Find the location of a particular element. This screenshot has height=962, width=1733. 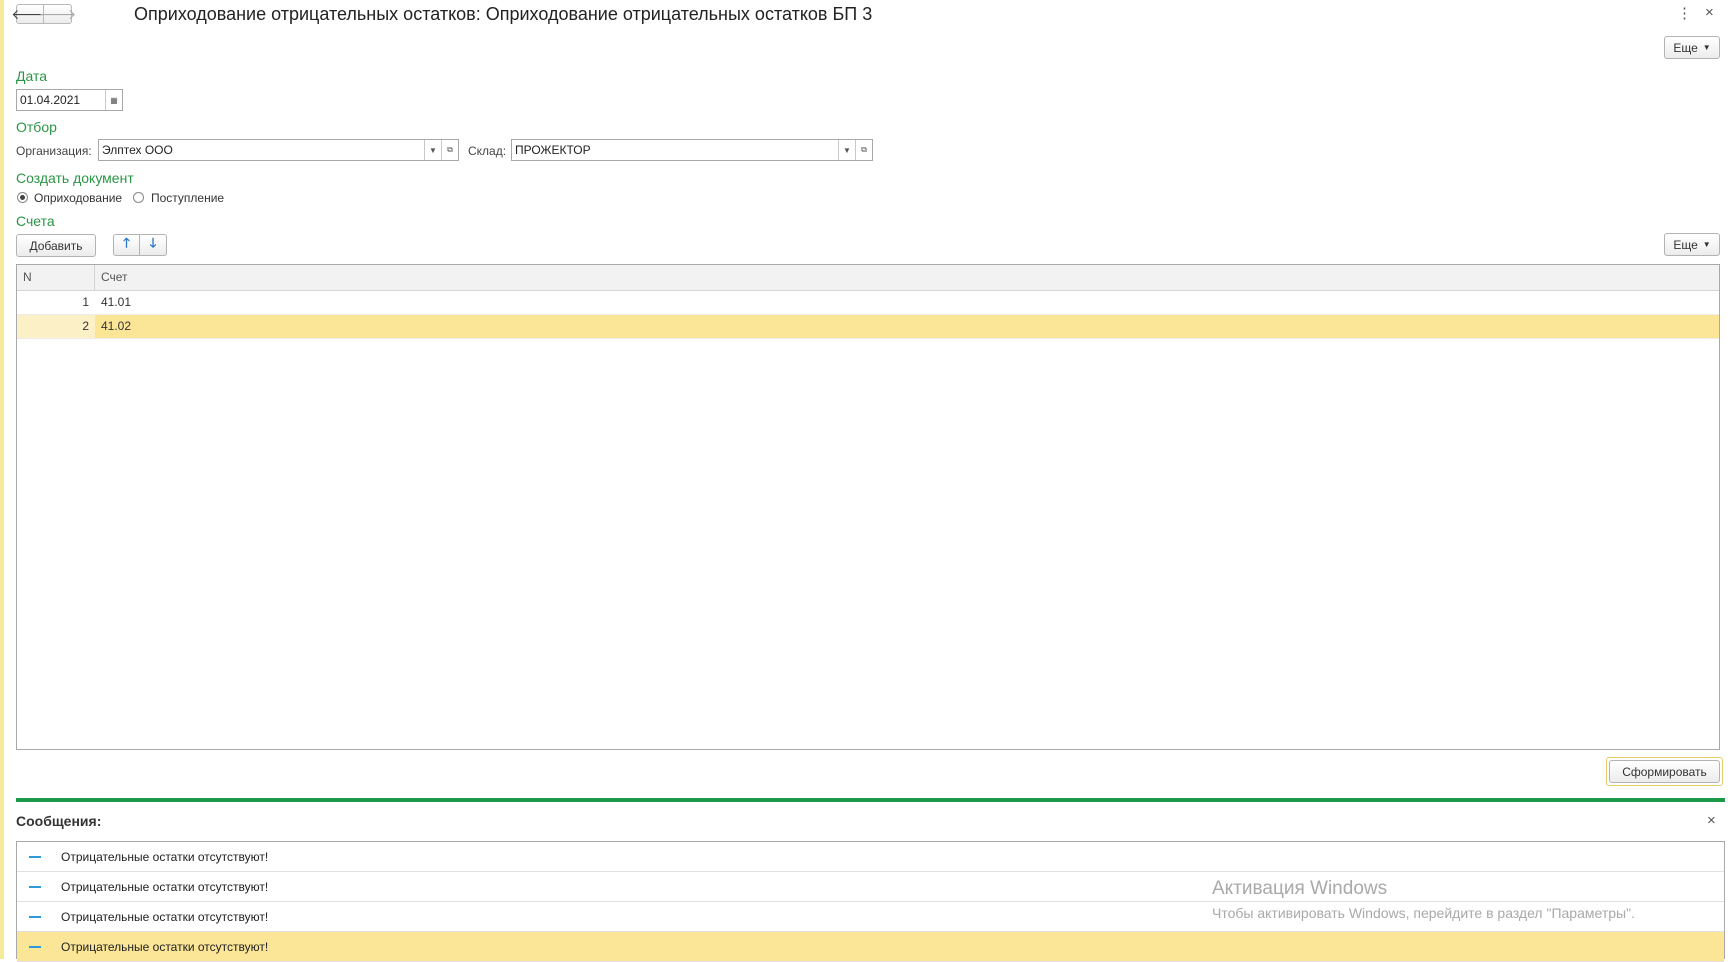

left-accent-strip is located at coordinates (2, 479).